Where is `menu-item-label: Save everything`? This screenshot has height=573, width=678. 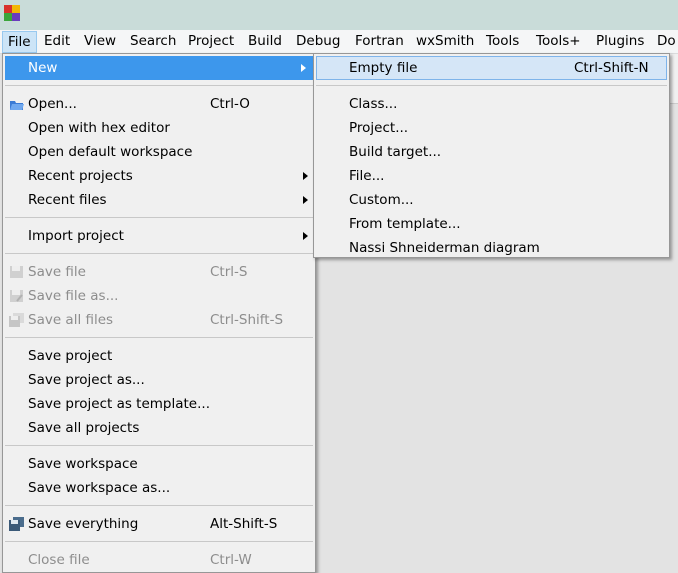
menu-item-label: Save everything is located at coordinates (83, 524).